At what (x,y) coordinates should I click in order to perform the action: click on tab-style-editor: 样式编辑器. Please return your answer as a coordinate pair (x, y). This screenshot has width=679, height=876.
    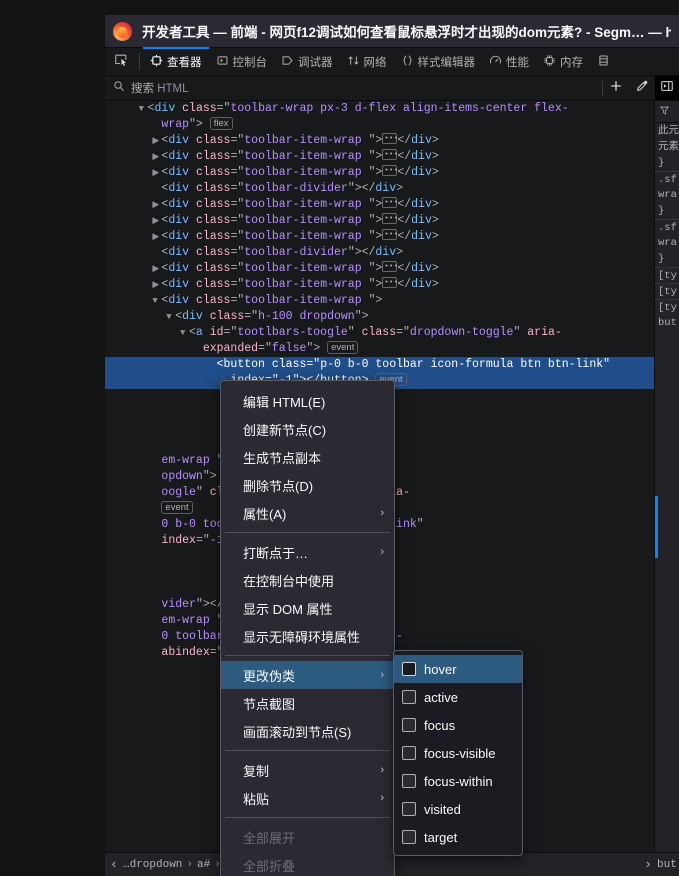
    Looking at the image, I should click on (438, 61).